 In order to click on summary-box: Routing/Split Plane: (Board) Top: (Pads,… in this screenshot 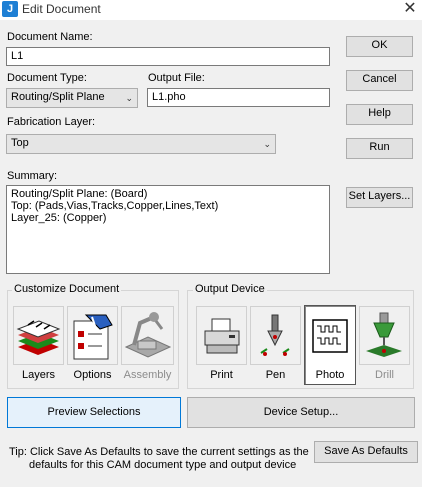, I will do `click(168, 229)`.